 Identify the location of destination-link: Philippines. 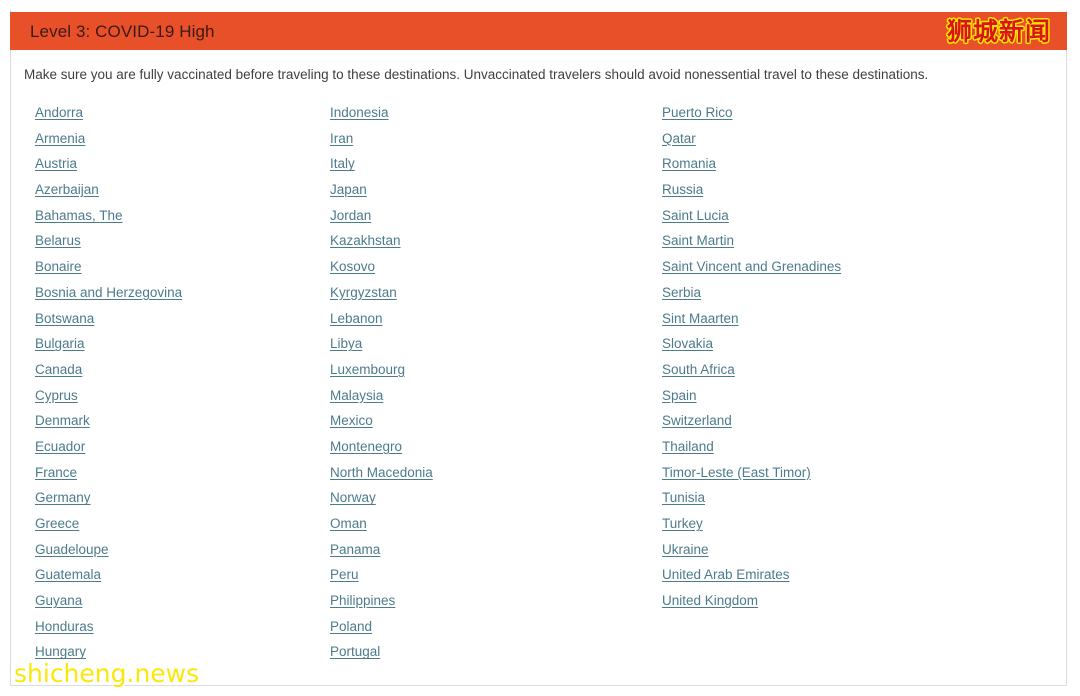
(362, 601).